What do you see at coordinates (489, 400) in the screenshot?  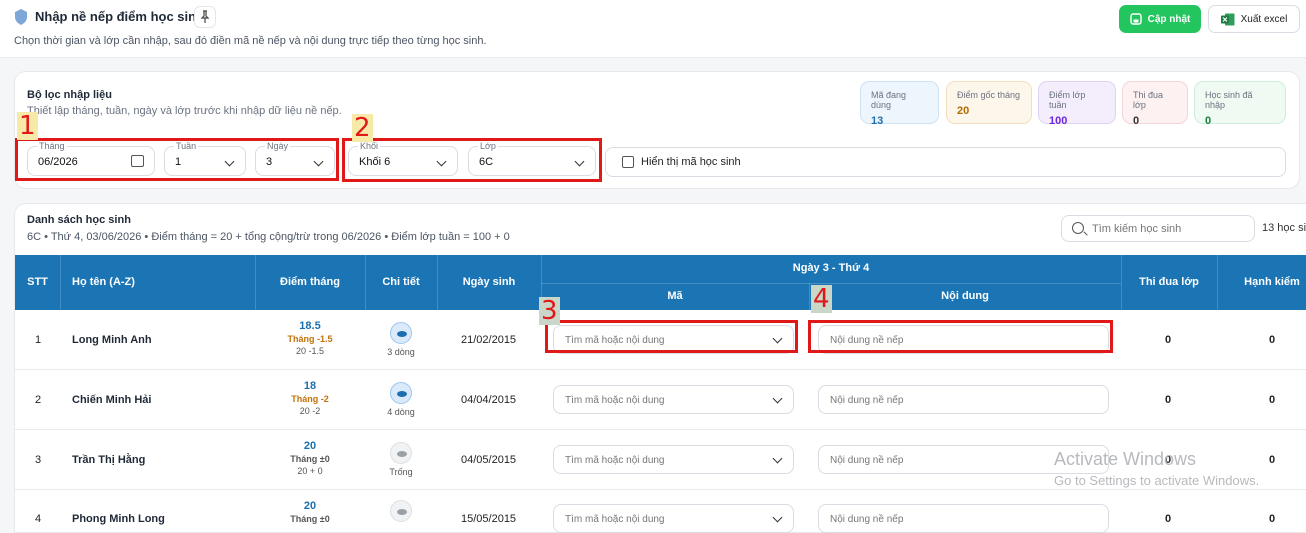 I see `row-dob: 04/04/2015` at bounding box center [489, 400].